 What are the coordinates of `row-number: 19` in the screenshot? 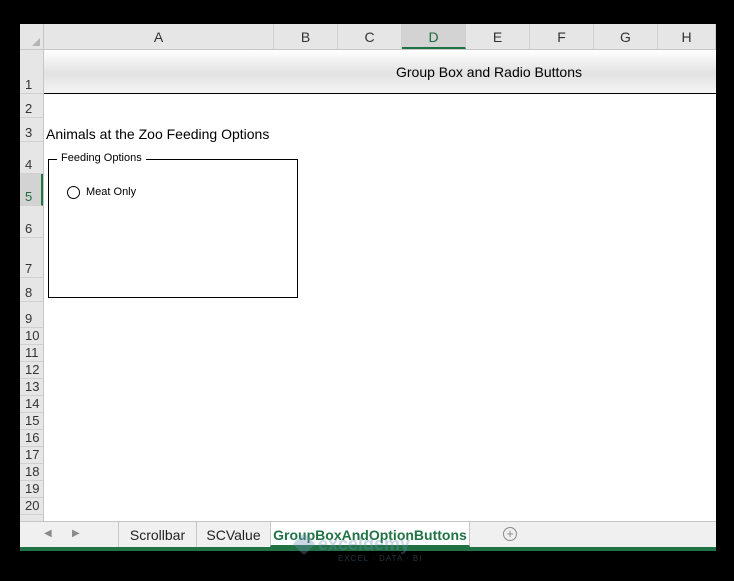 It's located at (32, 488).